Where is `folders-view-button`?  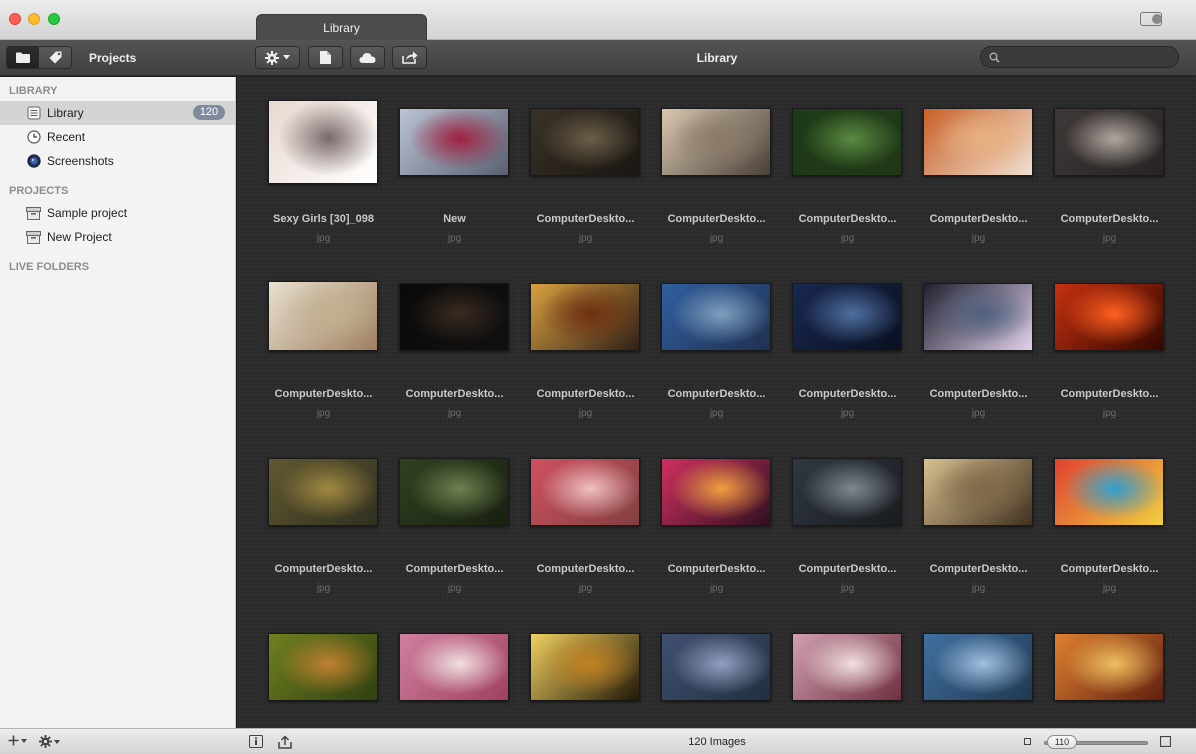 folders-view-button is located at coordinates (22, 57).